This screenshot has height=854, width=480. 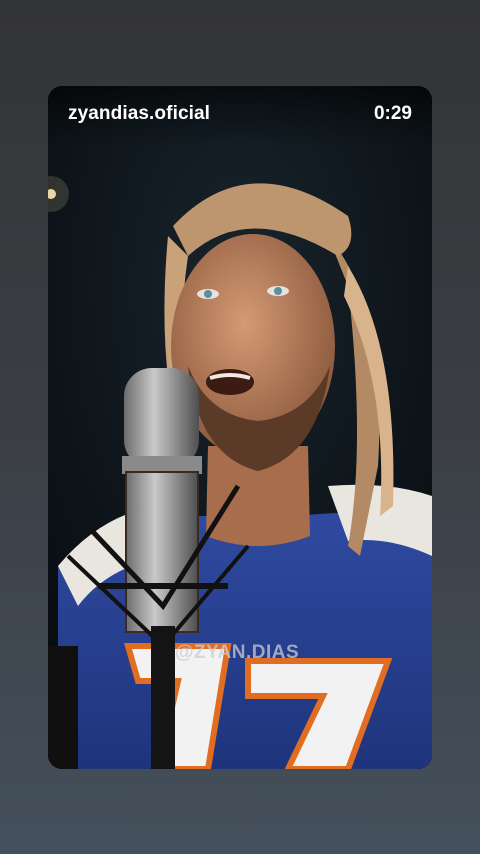 What do you see at coordinates (392, 113) in the screenshot?
I see `video-timer: 0:29` at bounding box center [392, 113].